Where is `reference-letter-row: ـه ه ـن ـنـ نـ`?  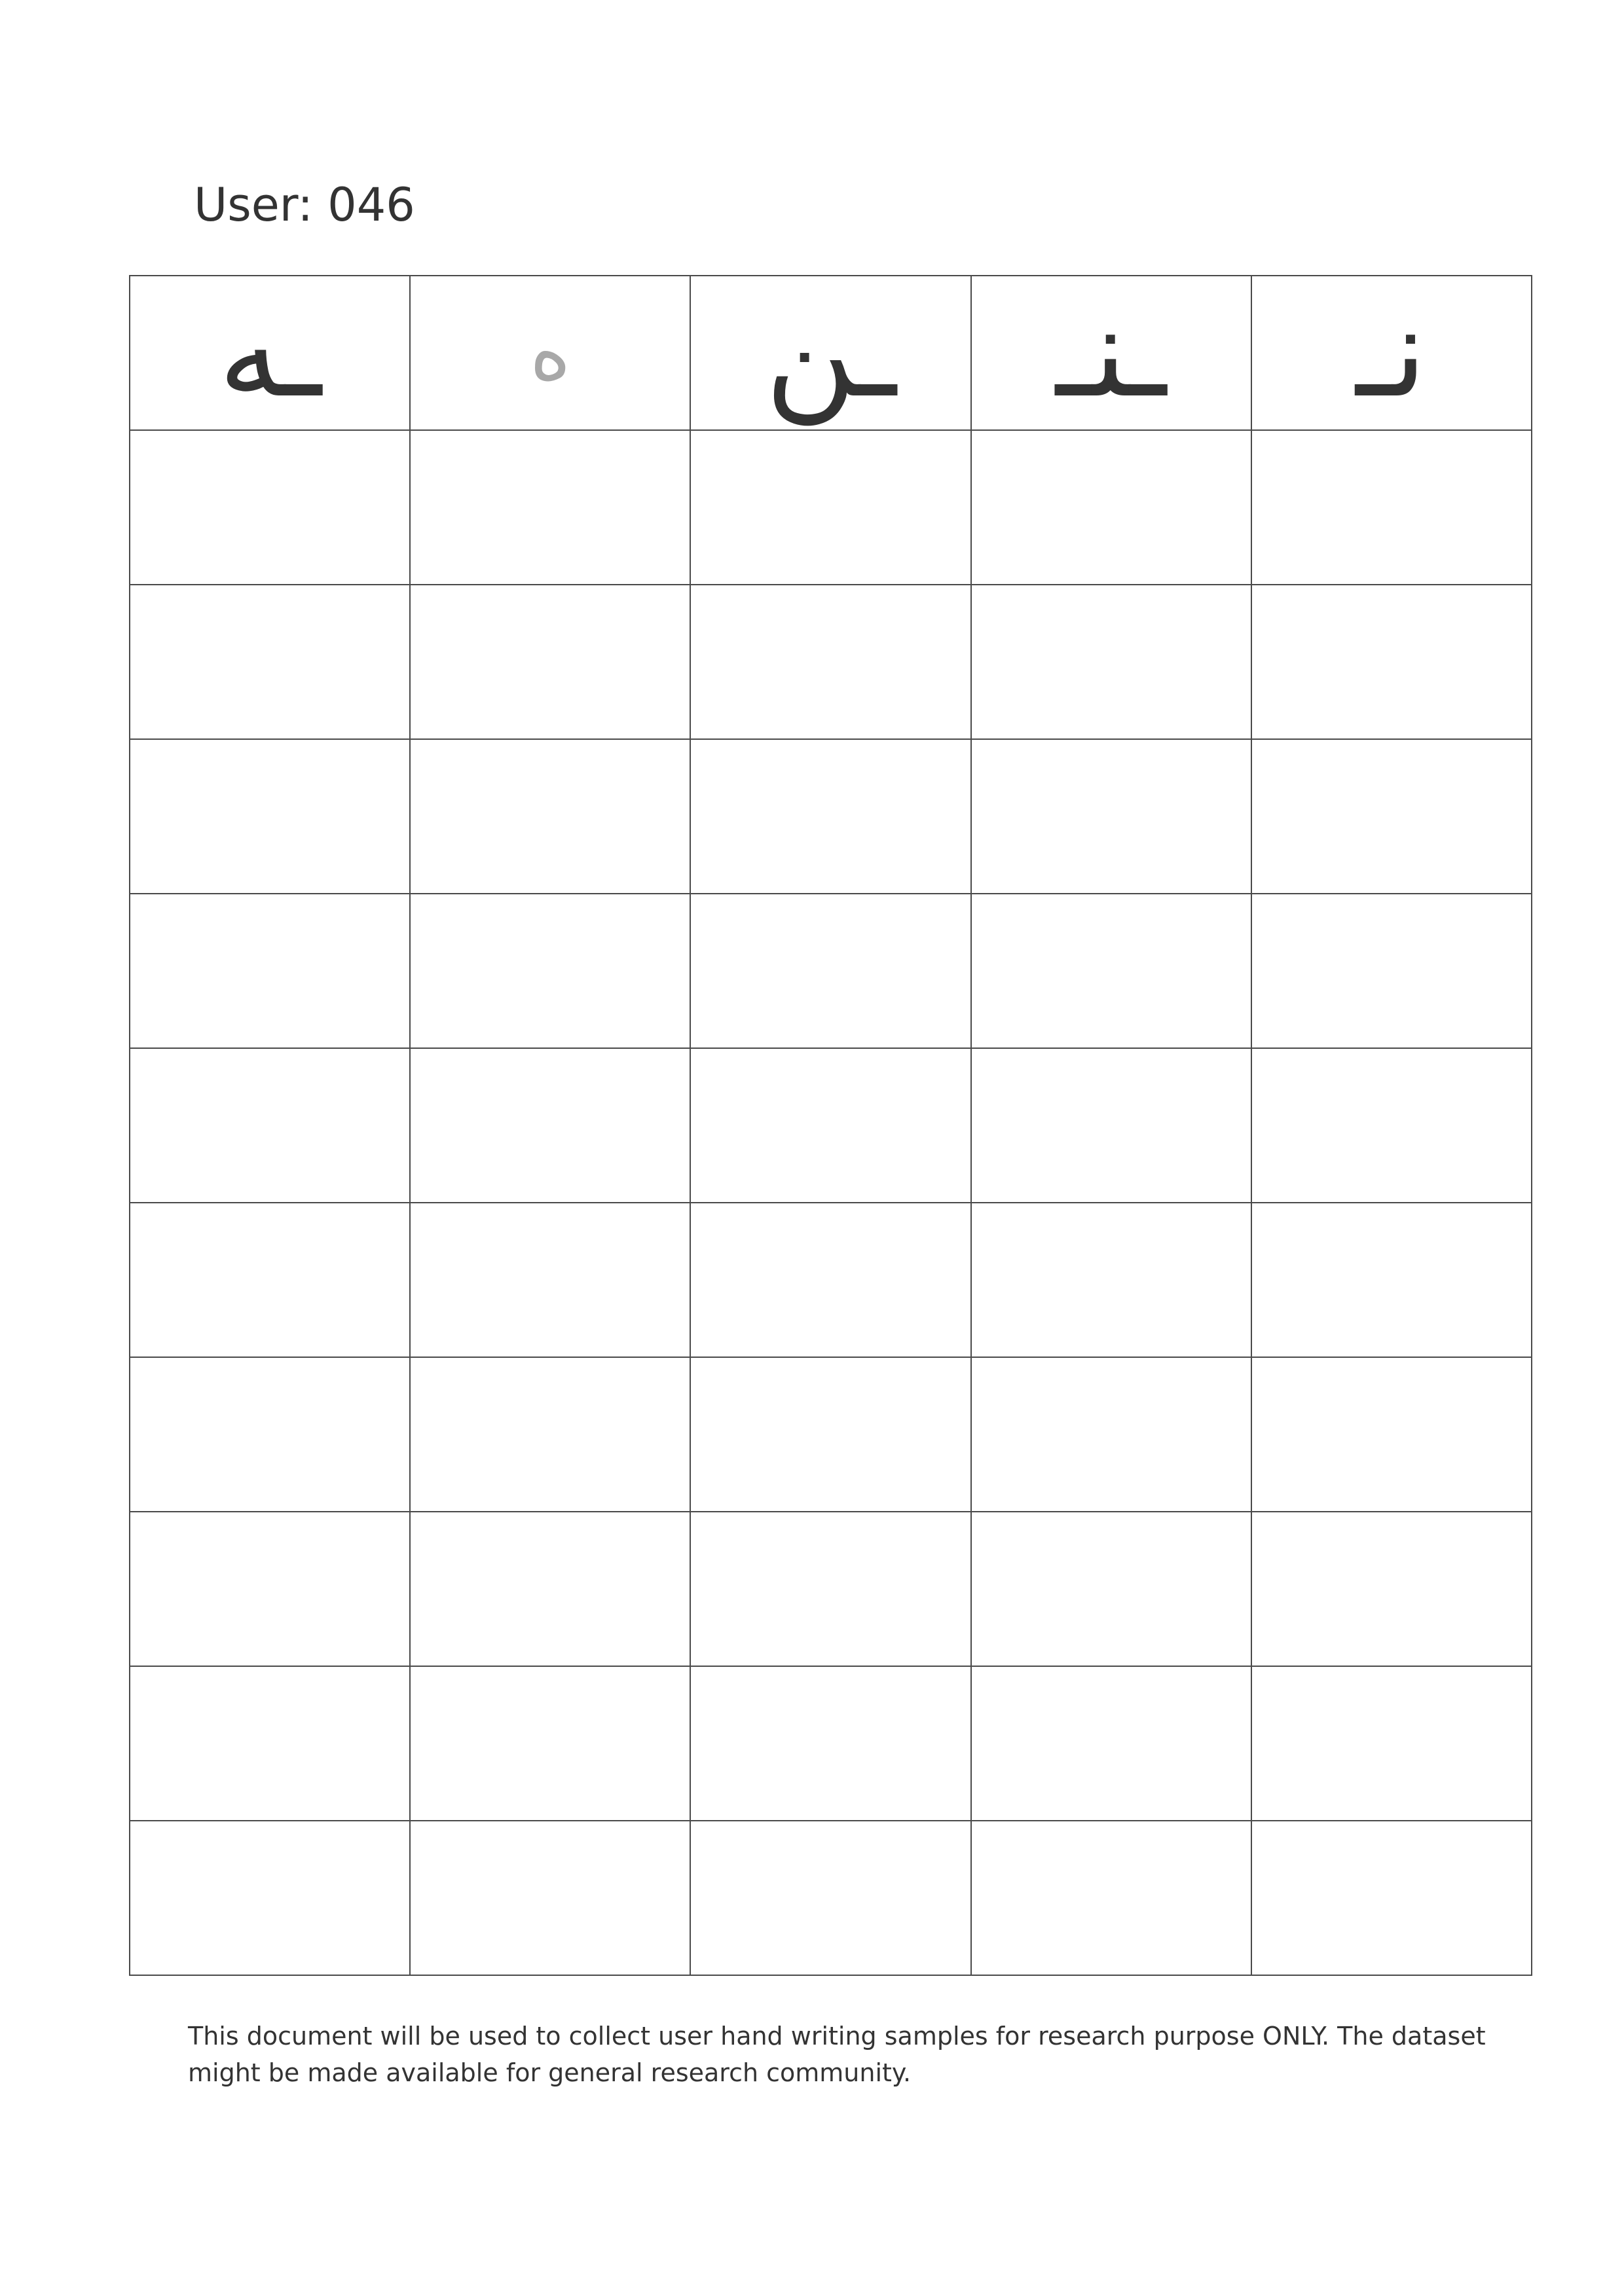
reference-letter-row: ـه ه ـن ـنـ نـ is located at coordinates (830, 353).